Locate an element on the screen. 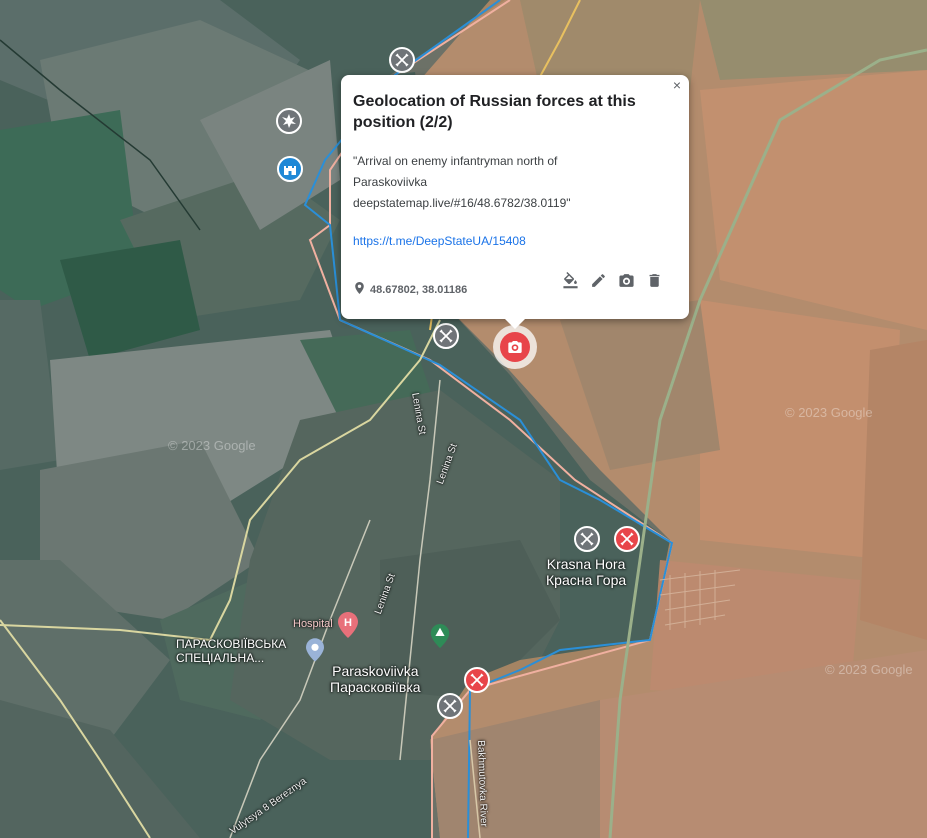 The width and height of the screenshot is (927, 838). coordinates-text: 48.67802, 38.01186 is located at coordinates (419, 289).